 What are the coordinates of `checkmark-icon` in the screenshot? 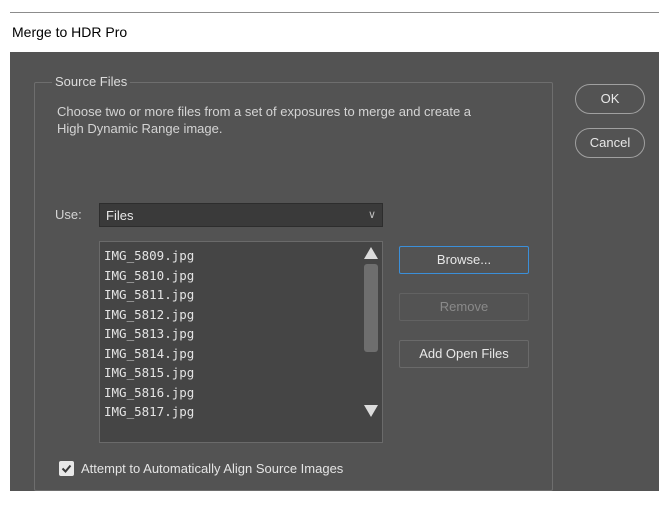 It's located at (66, 468).